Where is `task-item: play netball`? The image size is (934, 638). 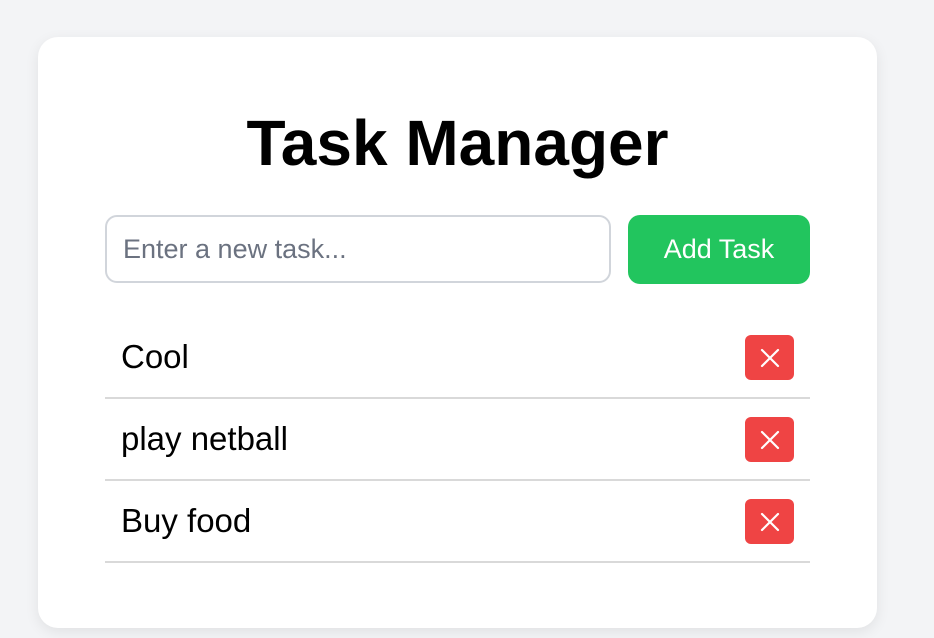 task-item: play netball is located at coordinates (457, 440).